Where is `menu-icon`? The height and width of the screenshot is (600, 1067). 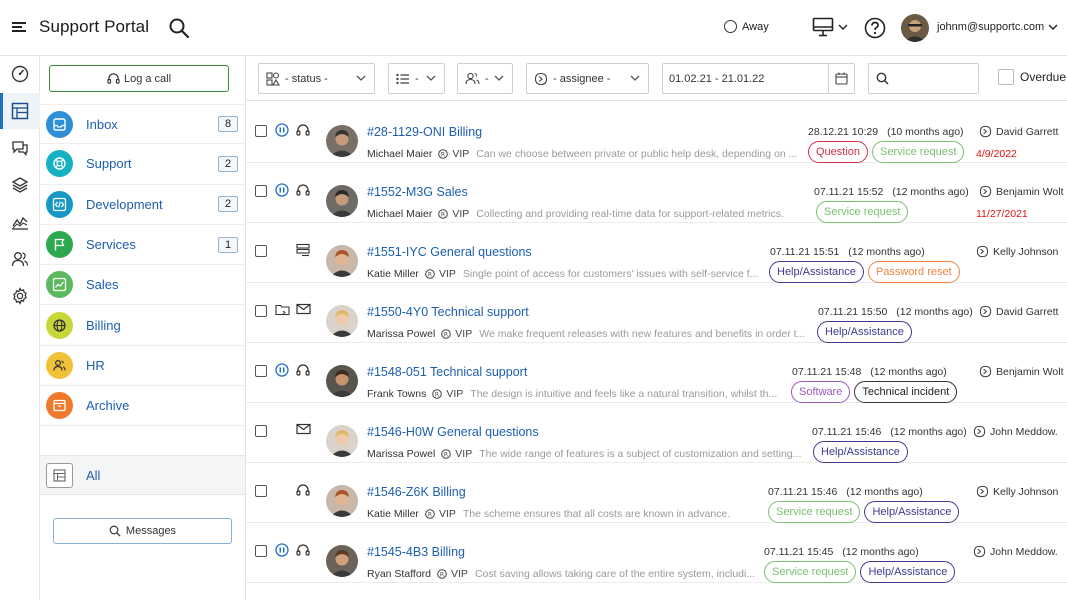
menu-icon is located at coordinates (20, 27).